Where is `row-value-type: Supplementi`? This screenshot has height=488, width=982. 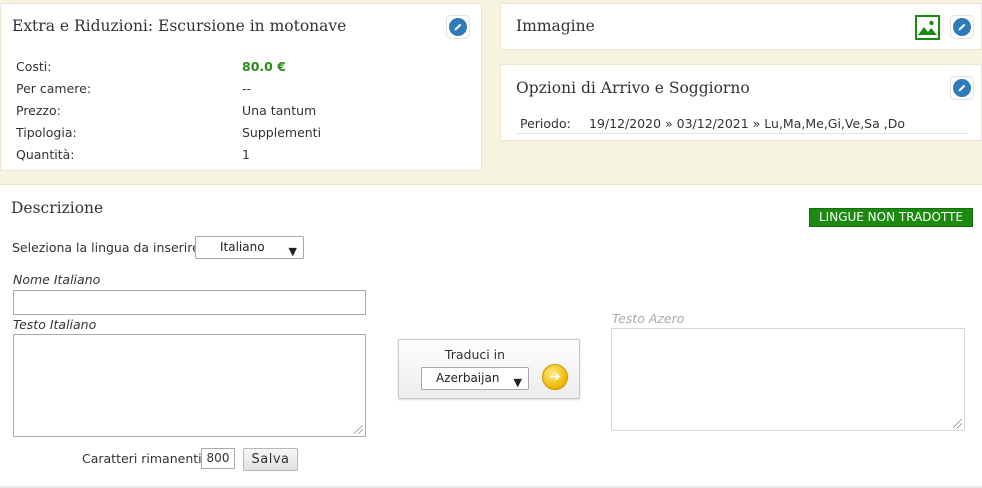 row-value-type: Supplementi is located at coordinates (282, 132).